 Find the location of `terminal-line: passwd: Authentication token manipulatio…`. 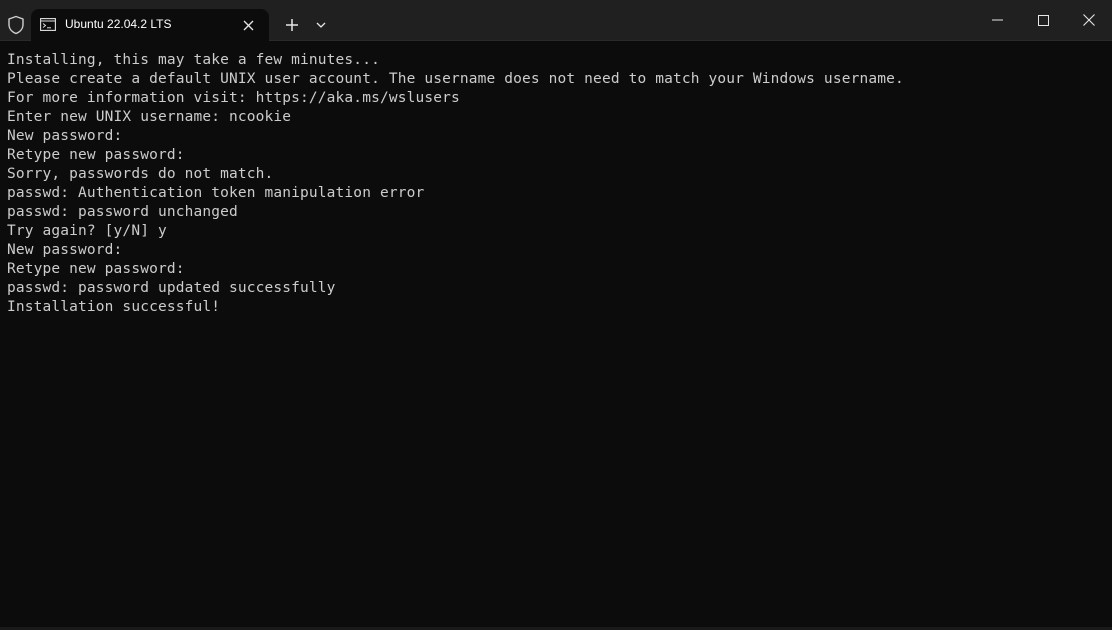

terminal-line: passwd: Authentication token manipulatio… is located at coordinates (216, 193).